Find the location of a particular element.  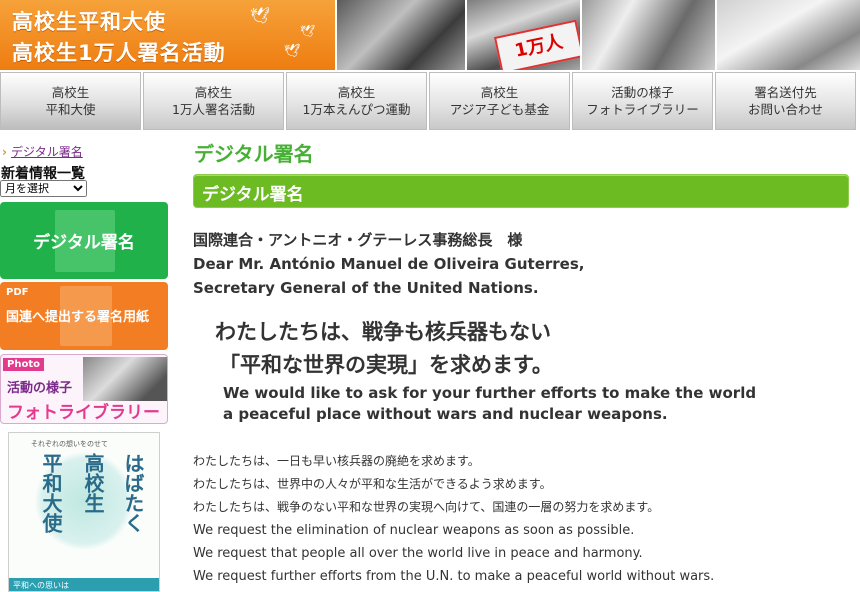

nav-item-pencil-campaign: 高校生 1万本えんぴつ運動 is located at coordinates (356, 101).